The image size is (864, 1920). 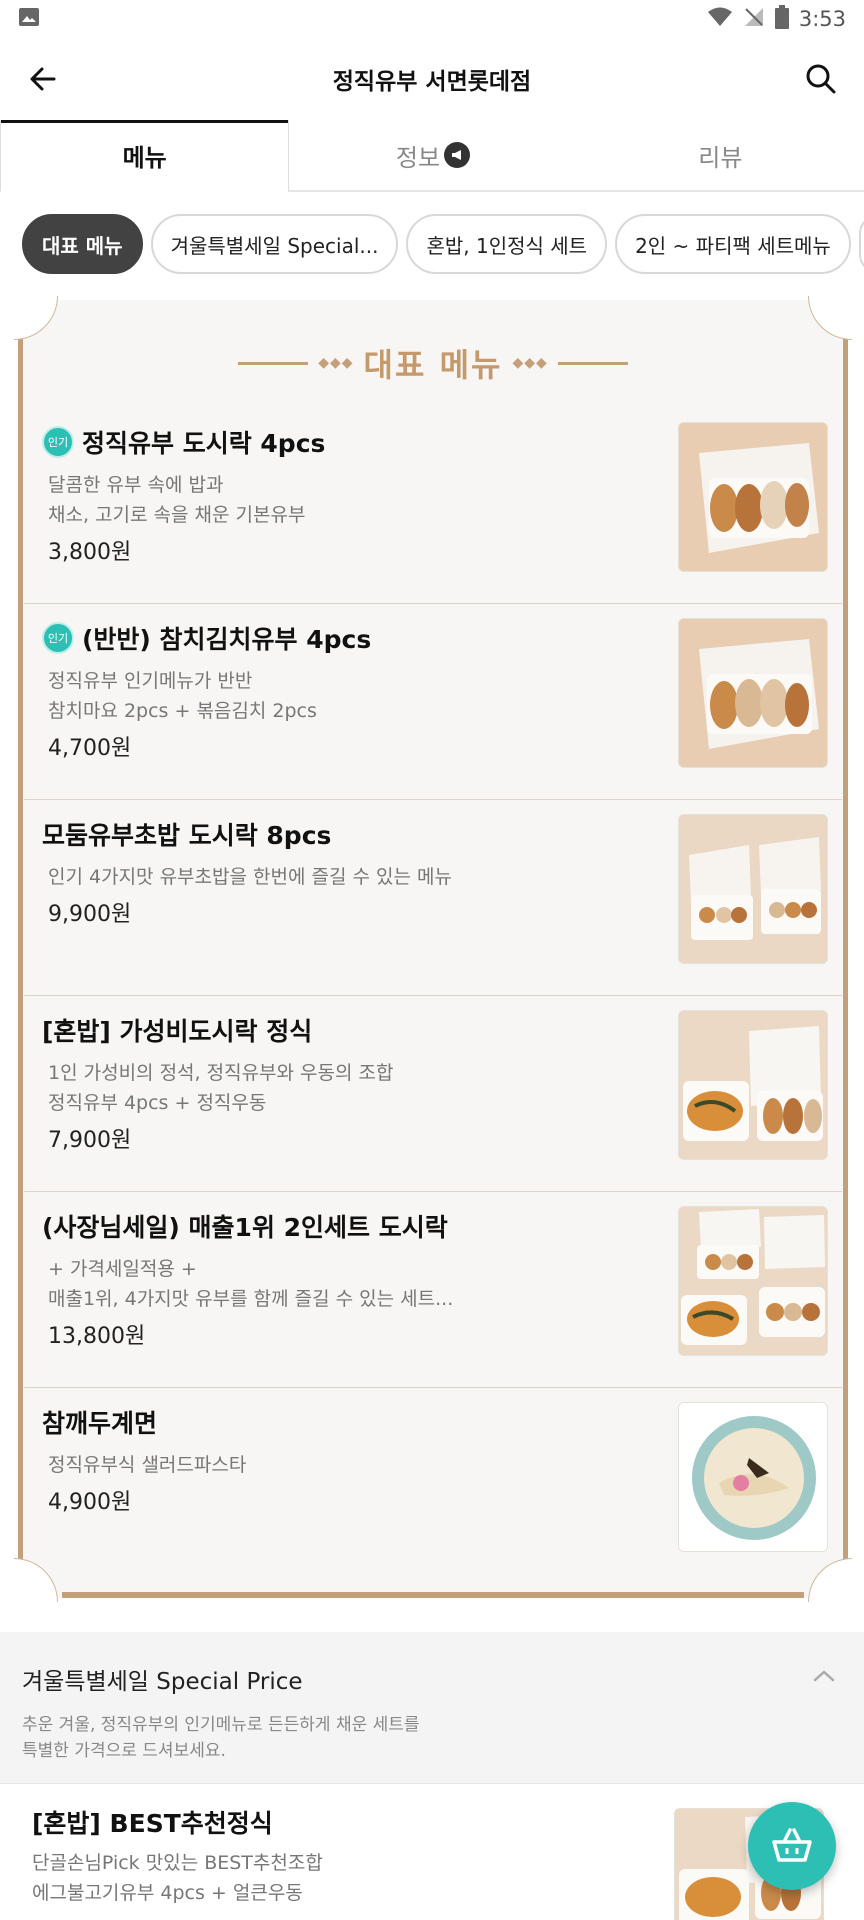 What do you see at coordinates (177, 1863) in the screenshot?
I see `menu-item-desc-line: 단골손님Pick 맛있는 BEST추천조합` at bounding box center [177, 1863].